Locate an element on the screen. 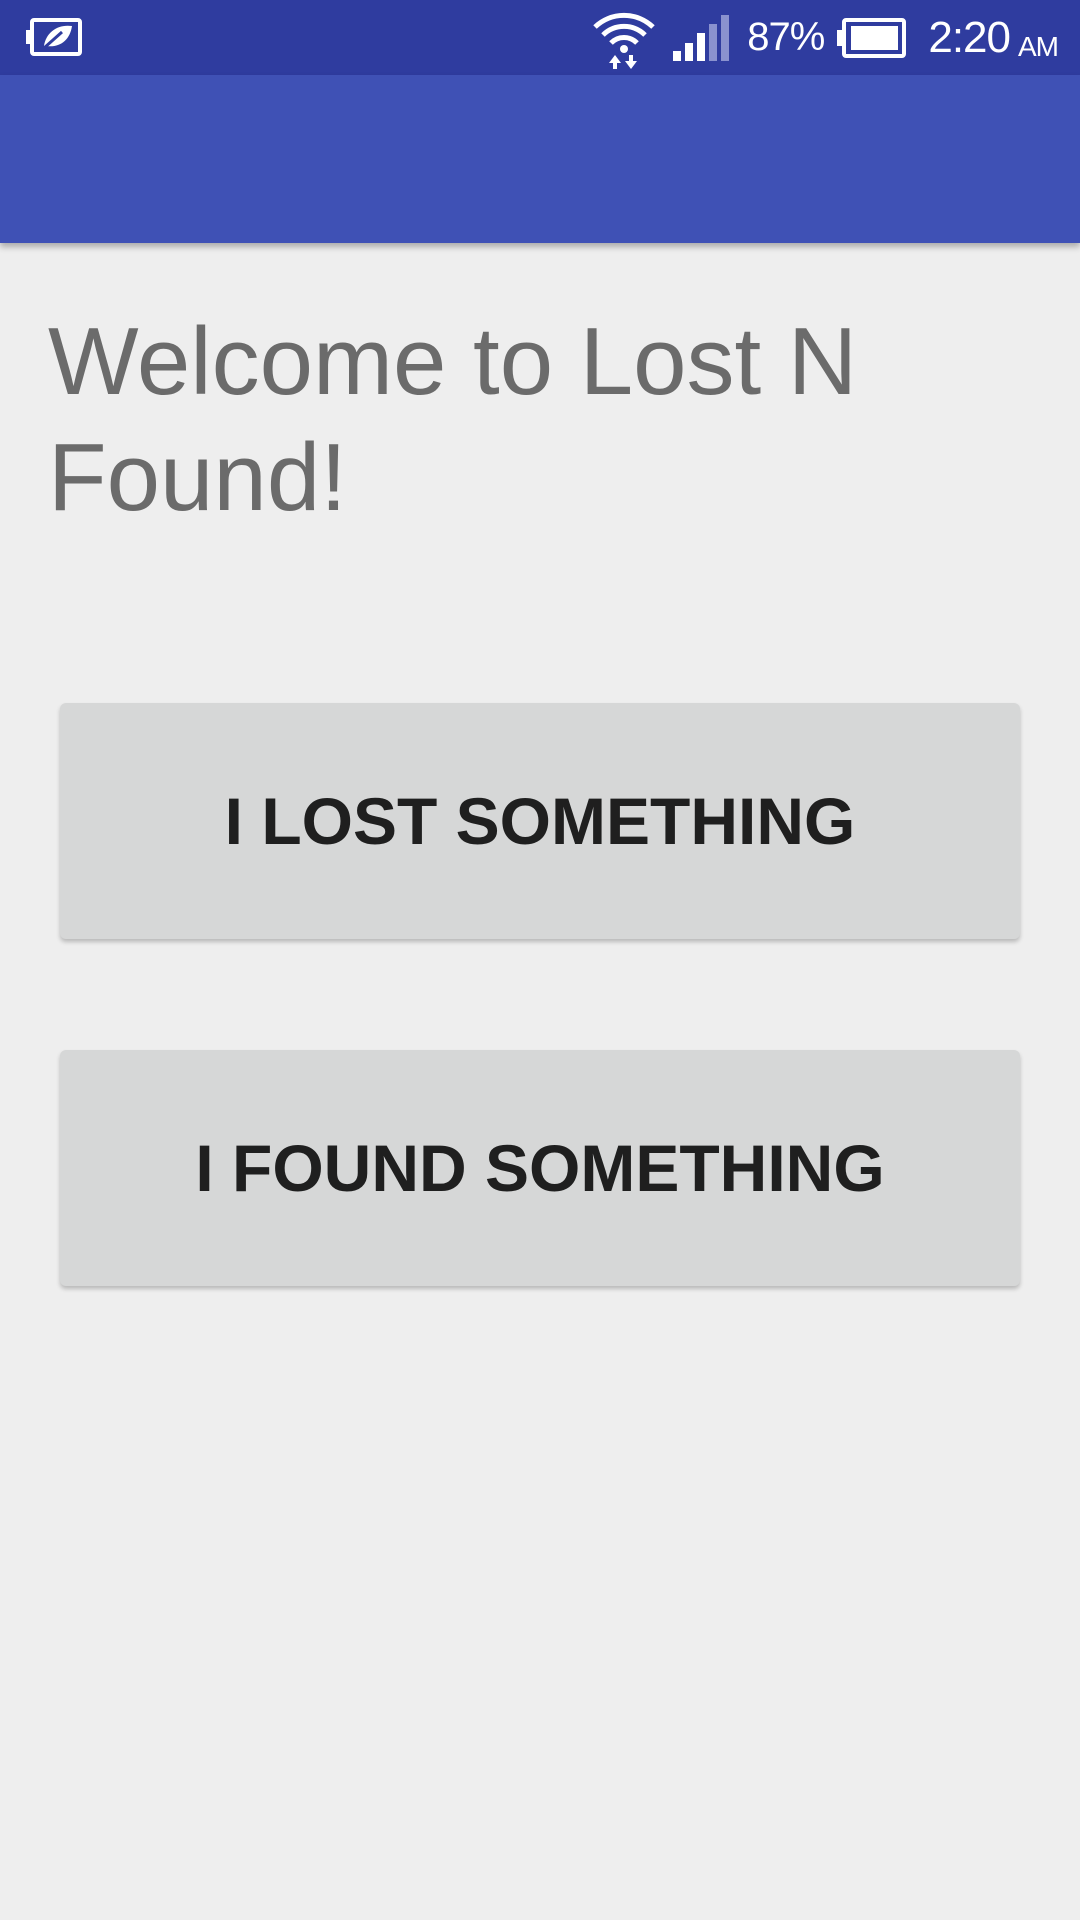 The image size is (1080, 1920). app-bar is located at coordinates (540, 159).